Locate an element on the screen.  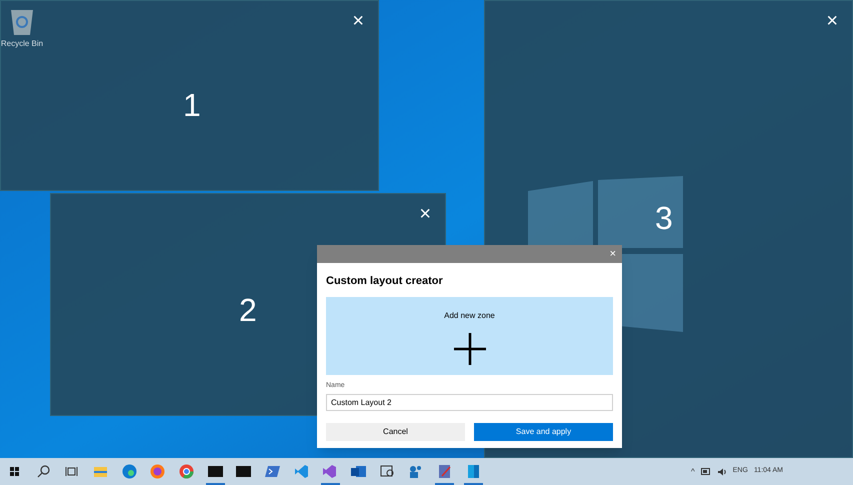
zone-number: 1 is located at coordinates (192, 105).